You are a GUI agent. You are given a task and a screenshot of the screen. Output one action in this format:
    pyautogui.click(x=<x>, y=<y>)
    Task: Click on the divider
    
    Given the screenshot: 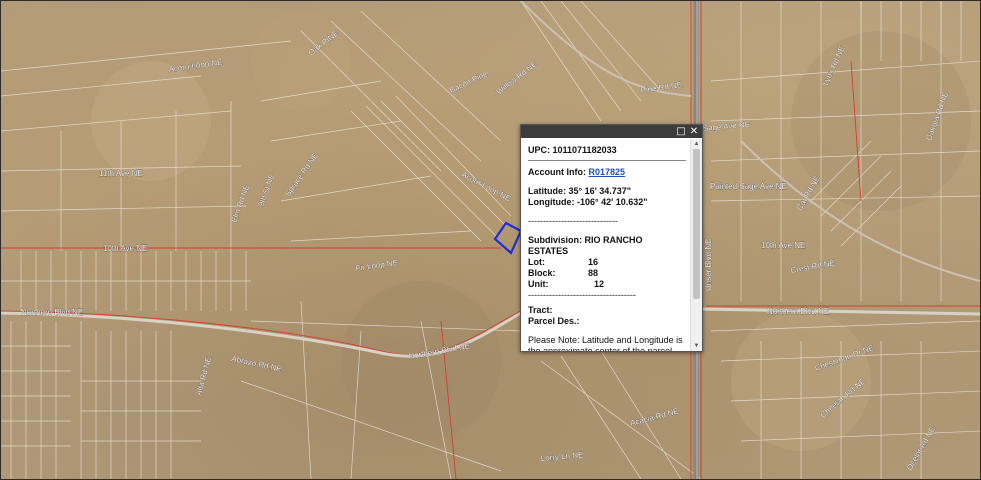 What is the action you would take?
    pyautogui.click(x=607, y=160)
    